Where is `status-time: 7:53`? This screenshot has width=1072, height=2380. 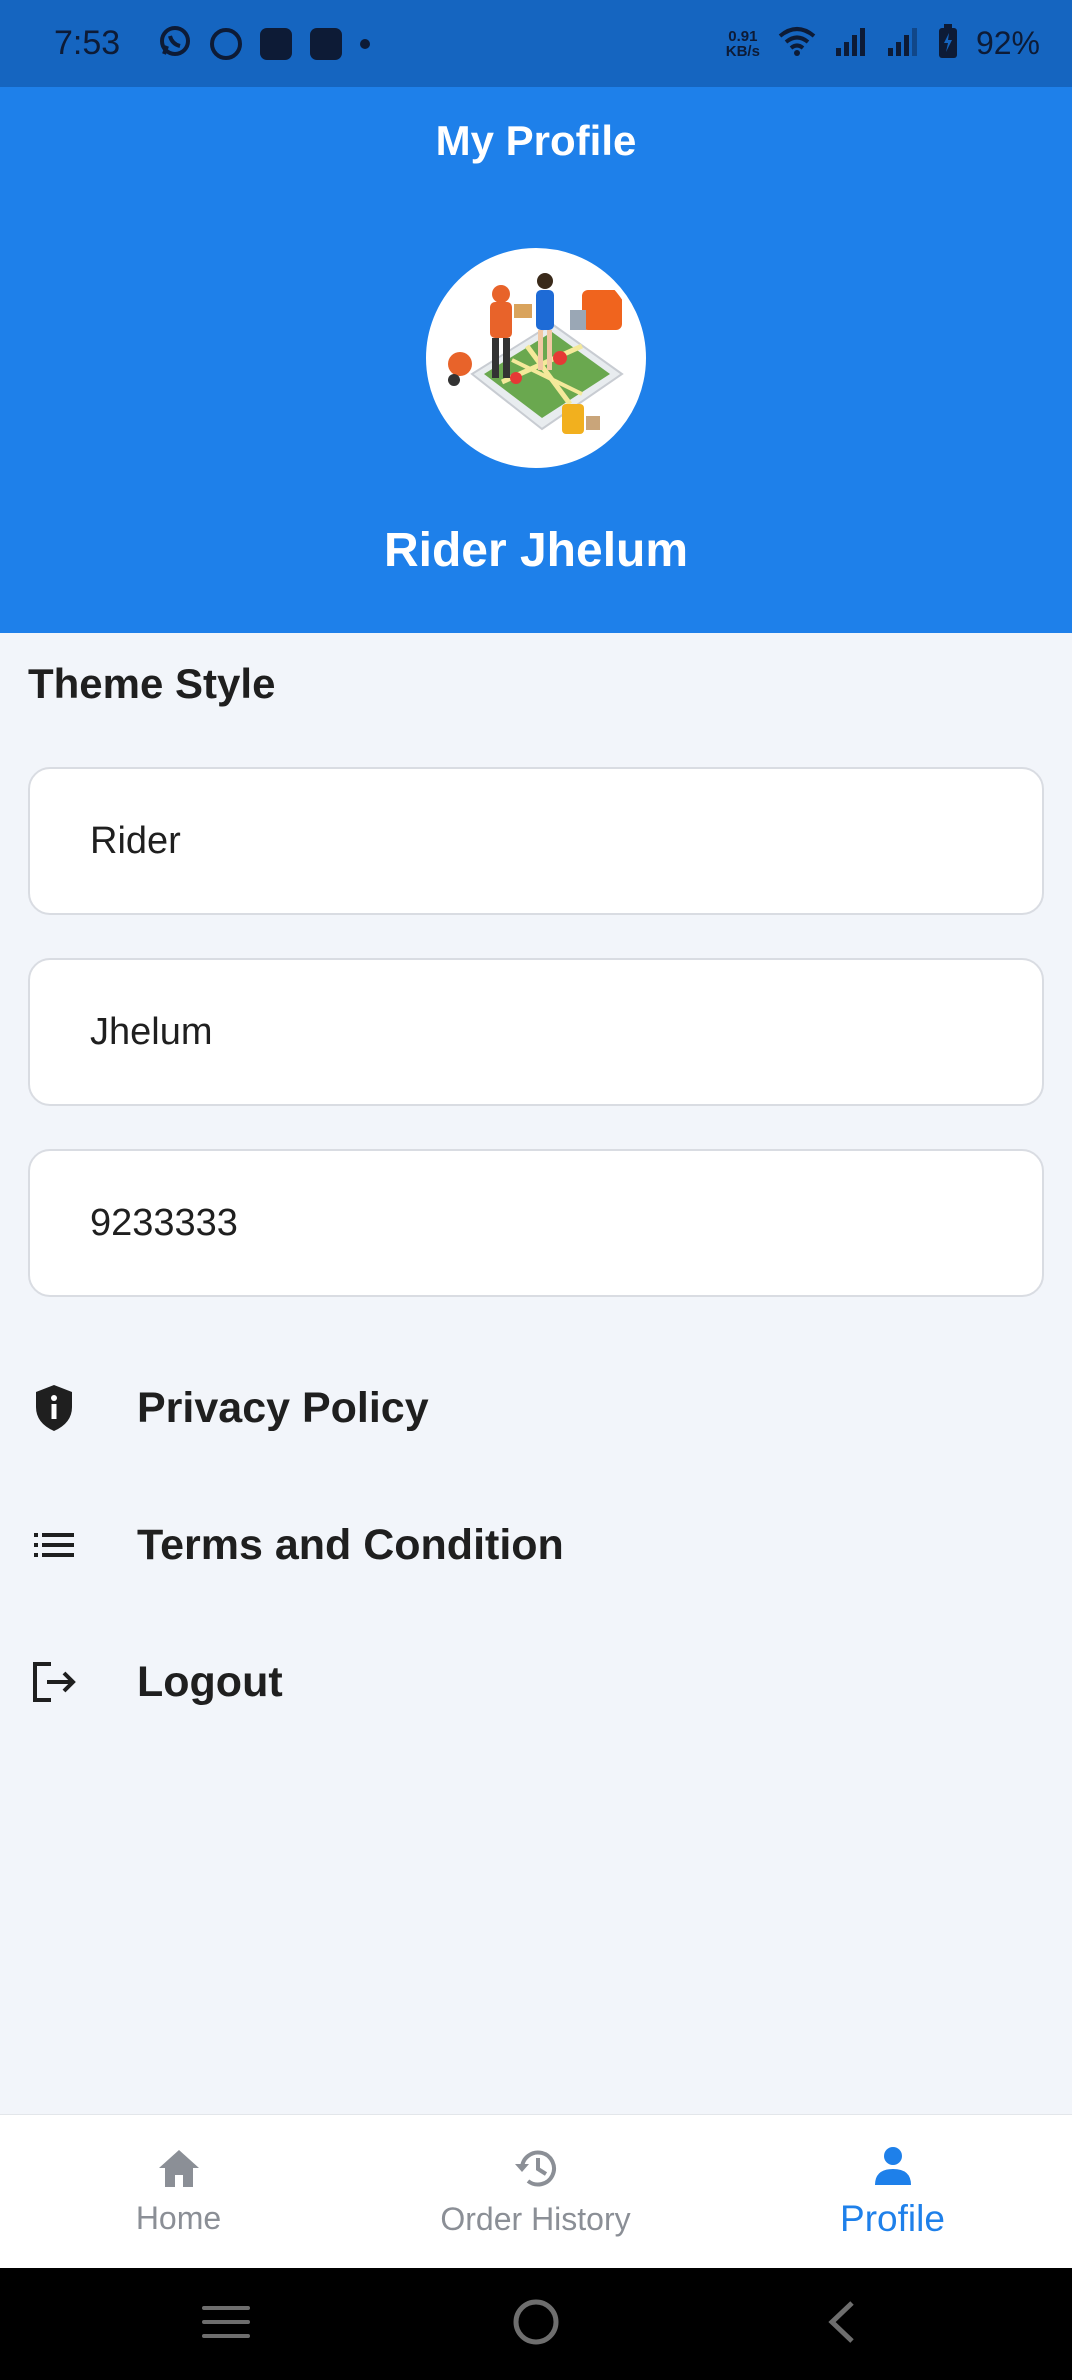
status-time: 7:53 is located at coordinates (87, 43).